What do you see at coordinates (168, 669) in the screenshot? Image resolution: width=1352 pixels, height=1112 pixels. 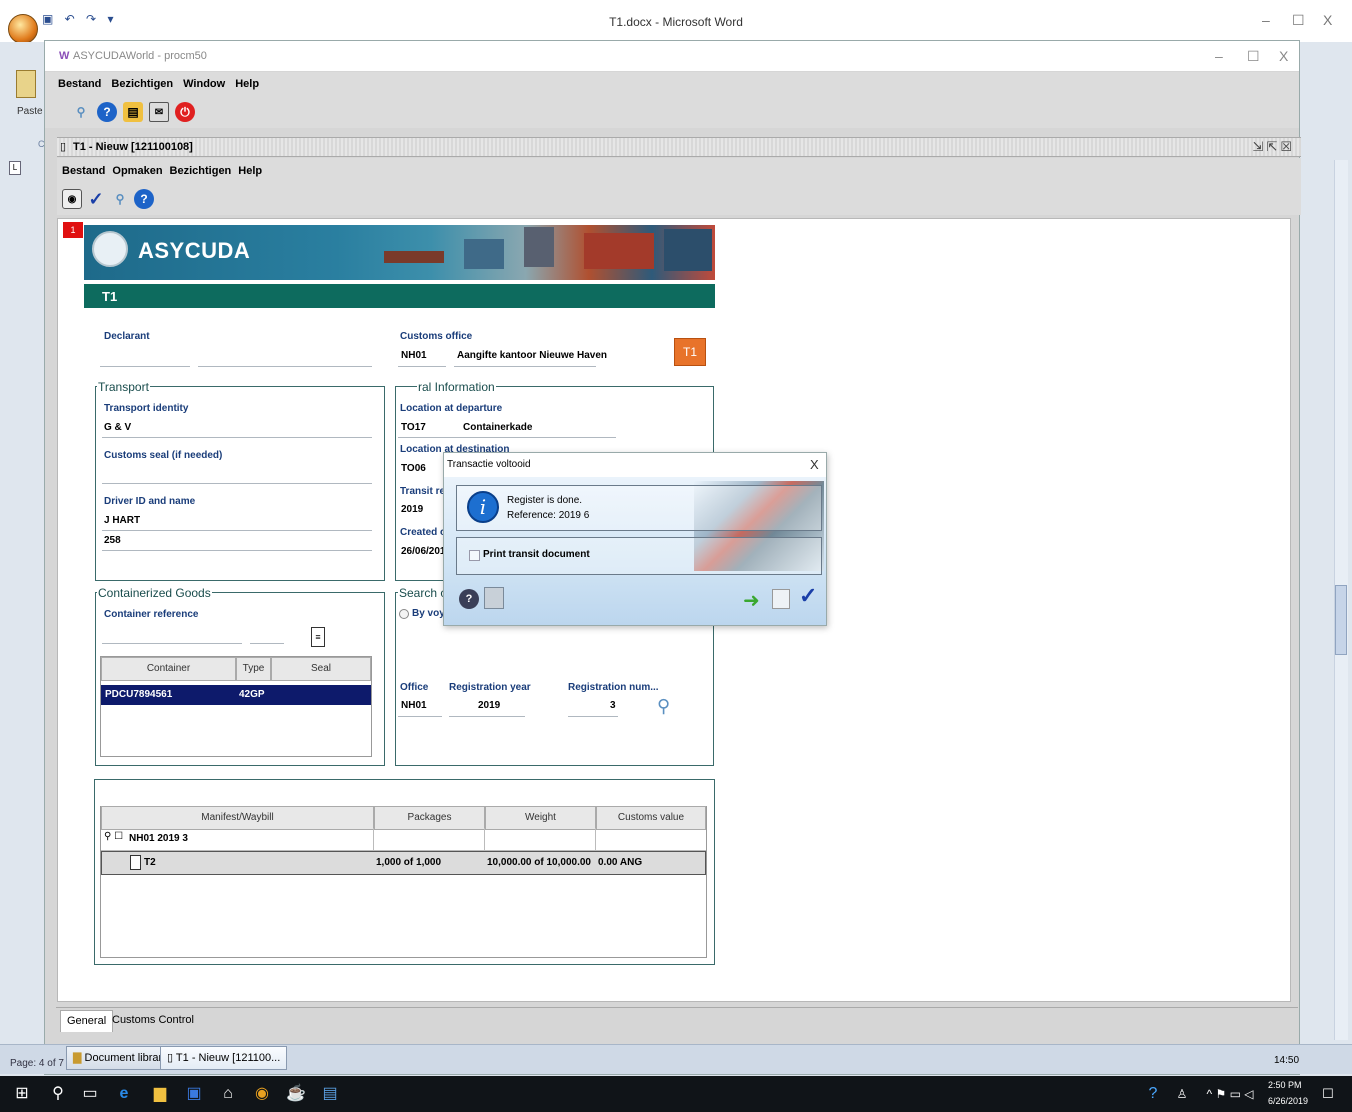 I see `container-column-header: Container` at bounding box center [168, 669].